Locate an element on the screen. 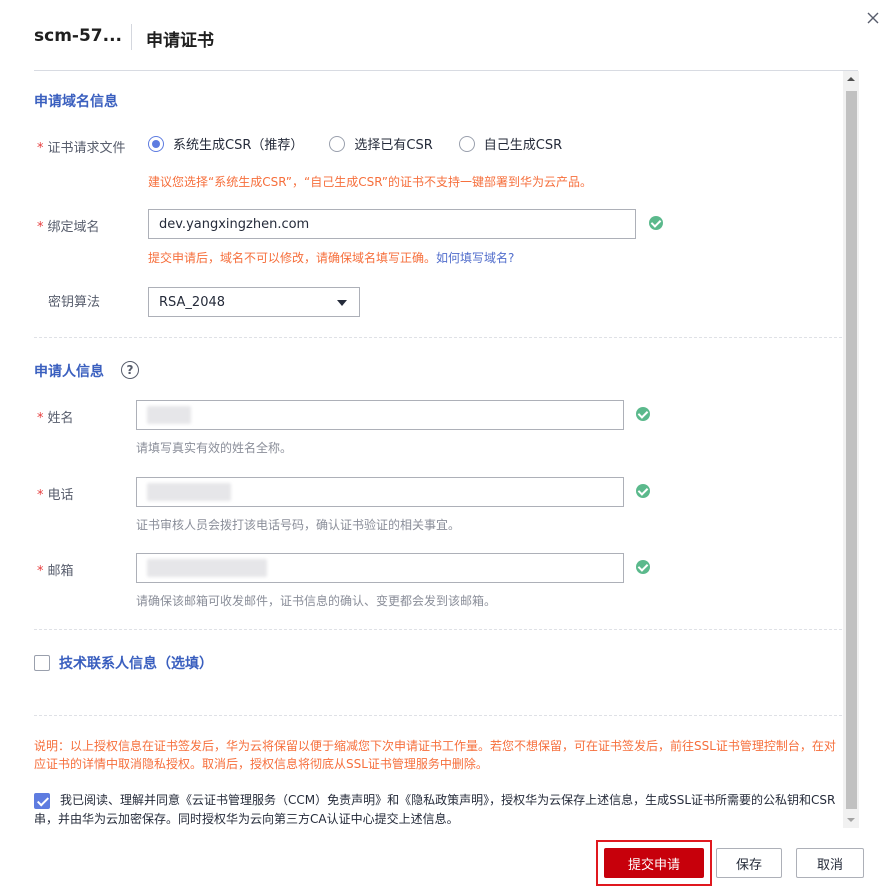 This screenshot has height=894, width=891. help-icon: ? is located at coordinates (130, 370).